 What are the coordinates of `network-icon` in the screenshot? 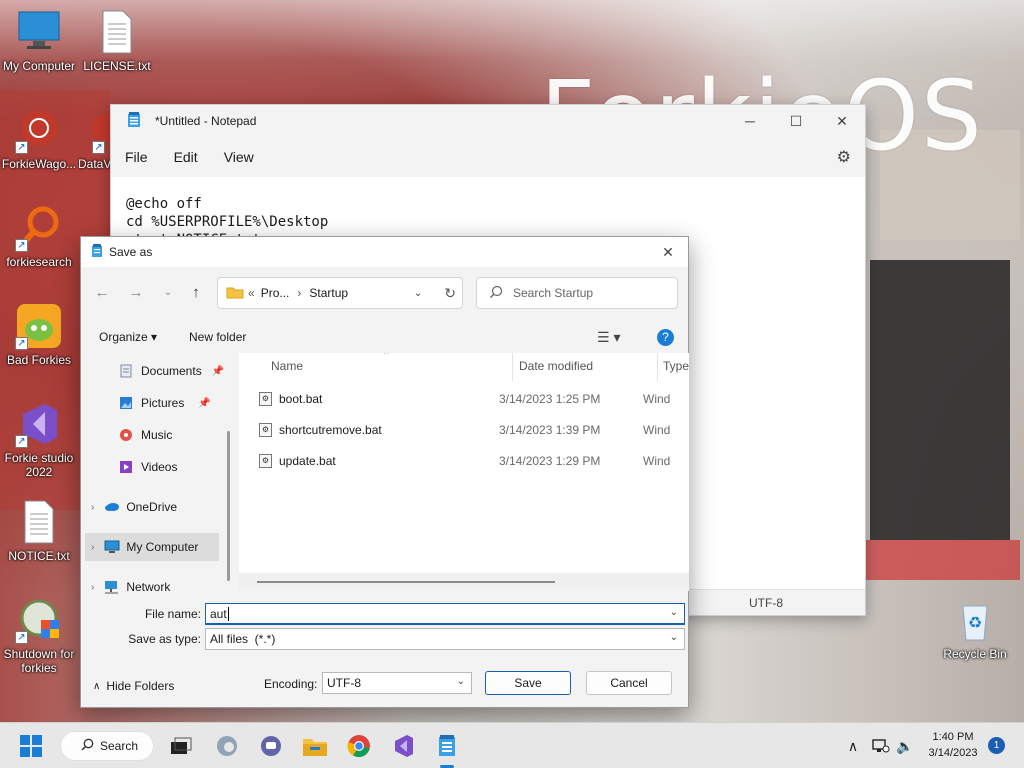 It's located at (112, 587).